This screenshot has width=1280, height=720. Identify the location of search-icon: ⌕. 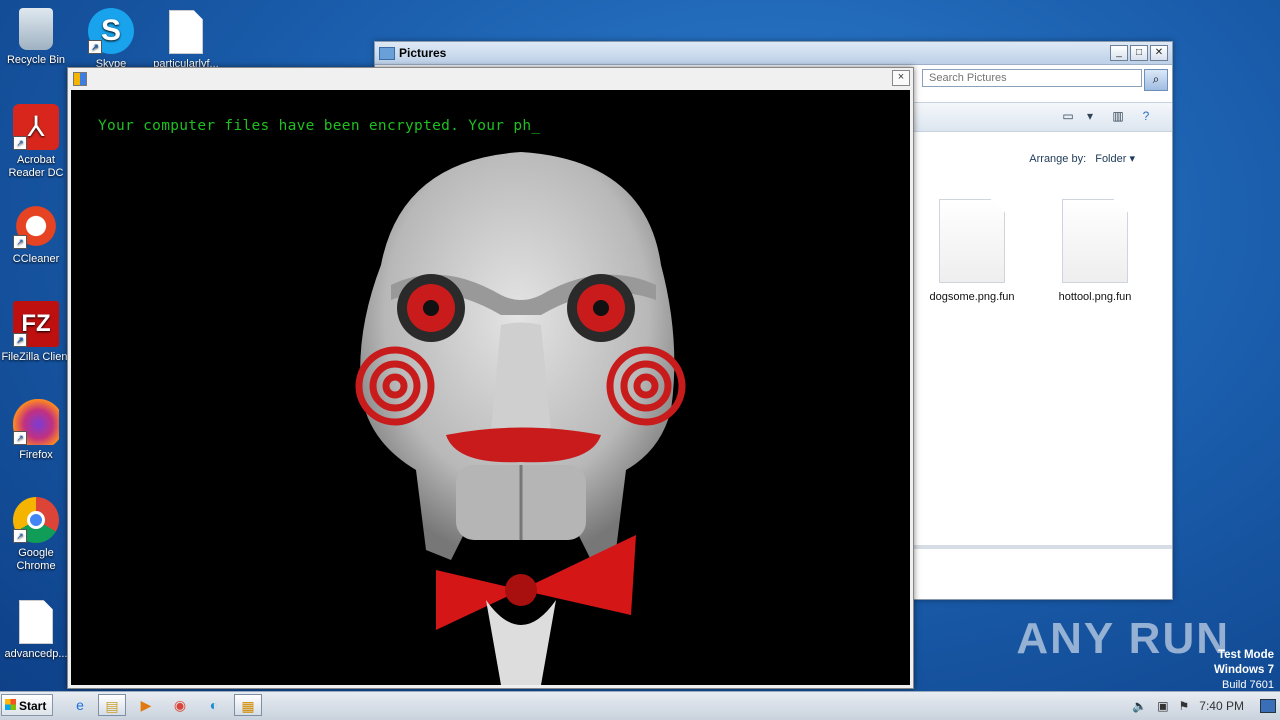
(1156, 80).